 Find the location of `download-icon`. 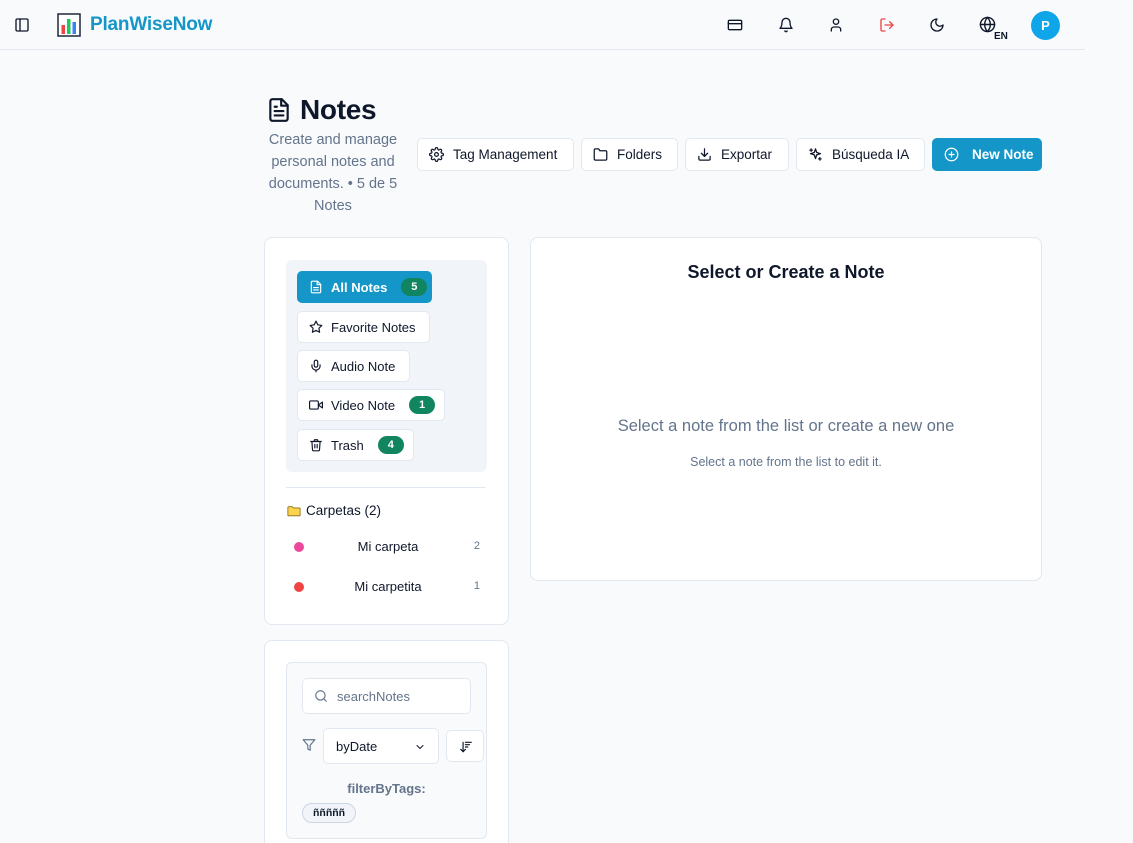

download-icon is located at coordinates (704, 154).